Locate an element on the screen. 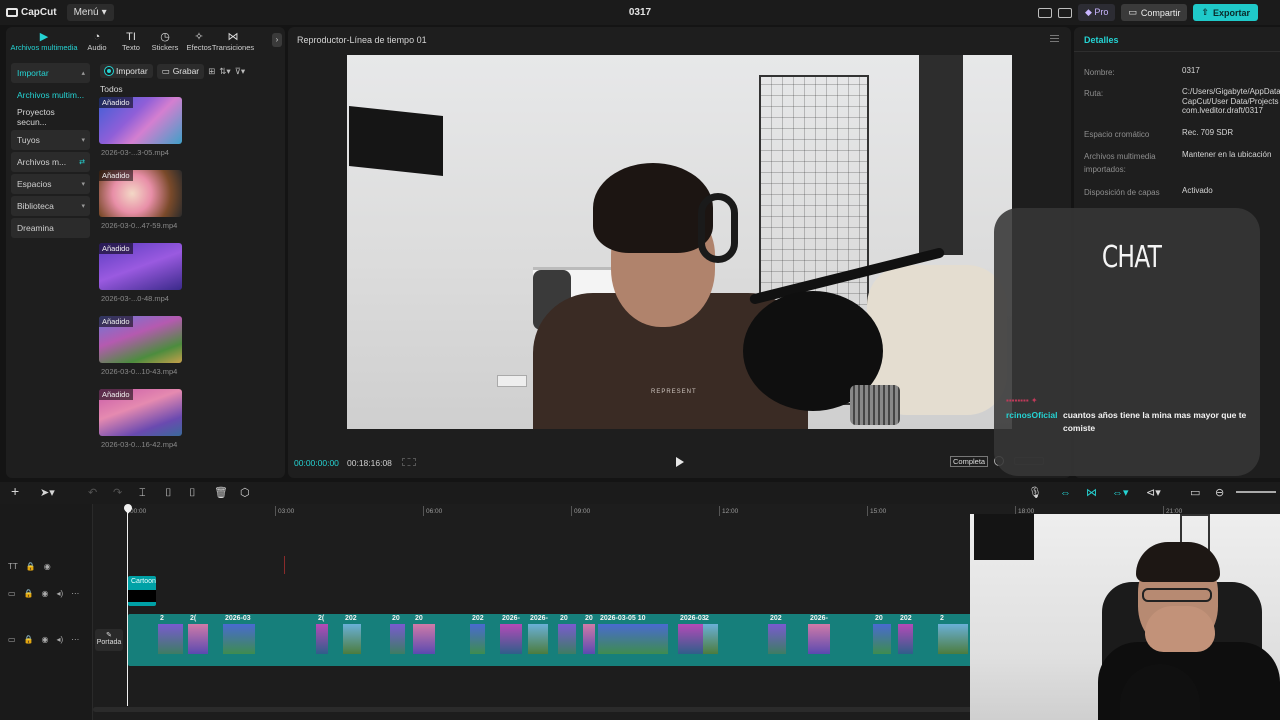  tab-transitions: ⋈ Transiciones is located at coordinates (233, 40).